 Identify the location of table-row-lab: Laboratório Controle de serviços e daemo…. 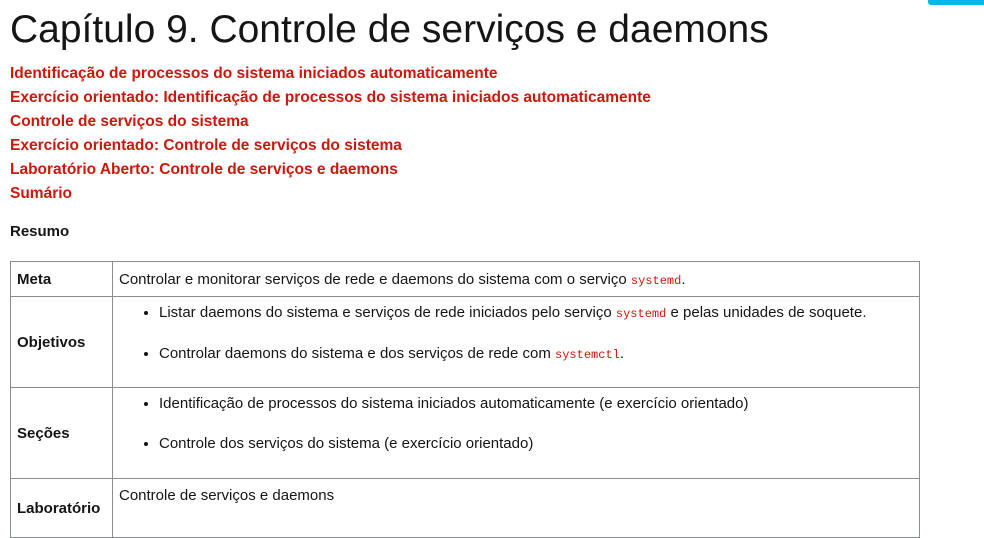
(465, 508).